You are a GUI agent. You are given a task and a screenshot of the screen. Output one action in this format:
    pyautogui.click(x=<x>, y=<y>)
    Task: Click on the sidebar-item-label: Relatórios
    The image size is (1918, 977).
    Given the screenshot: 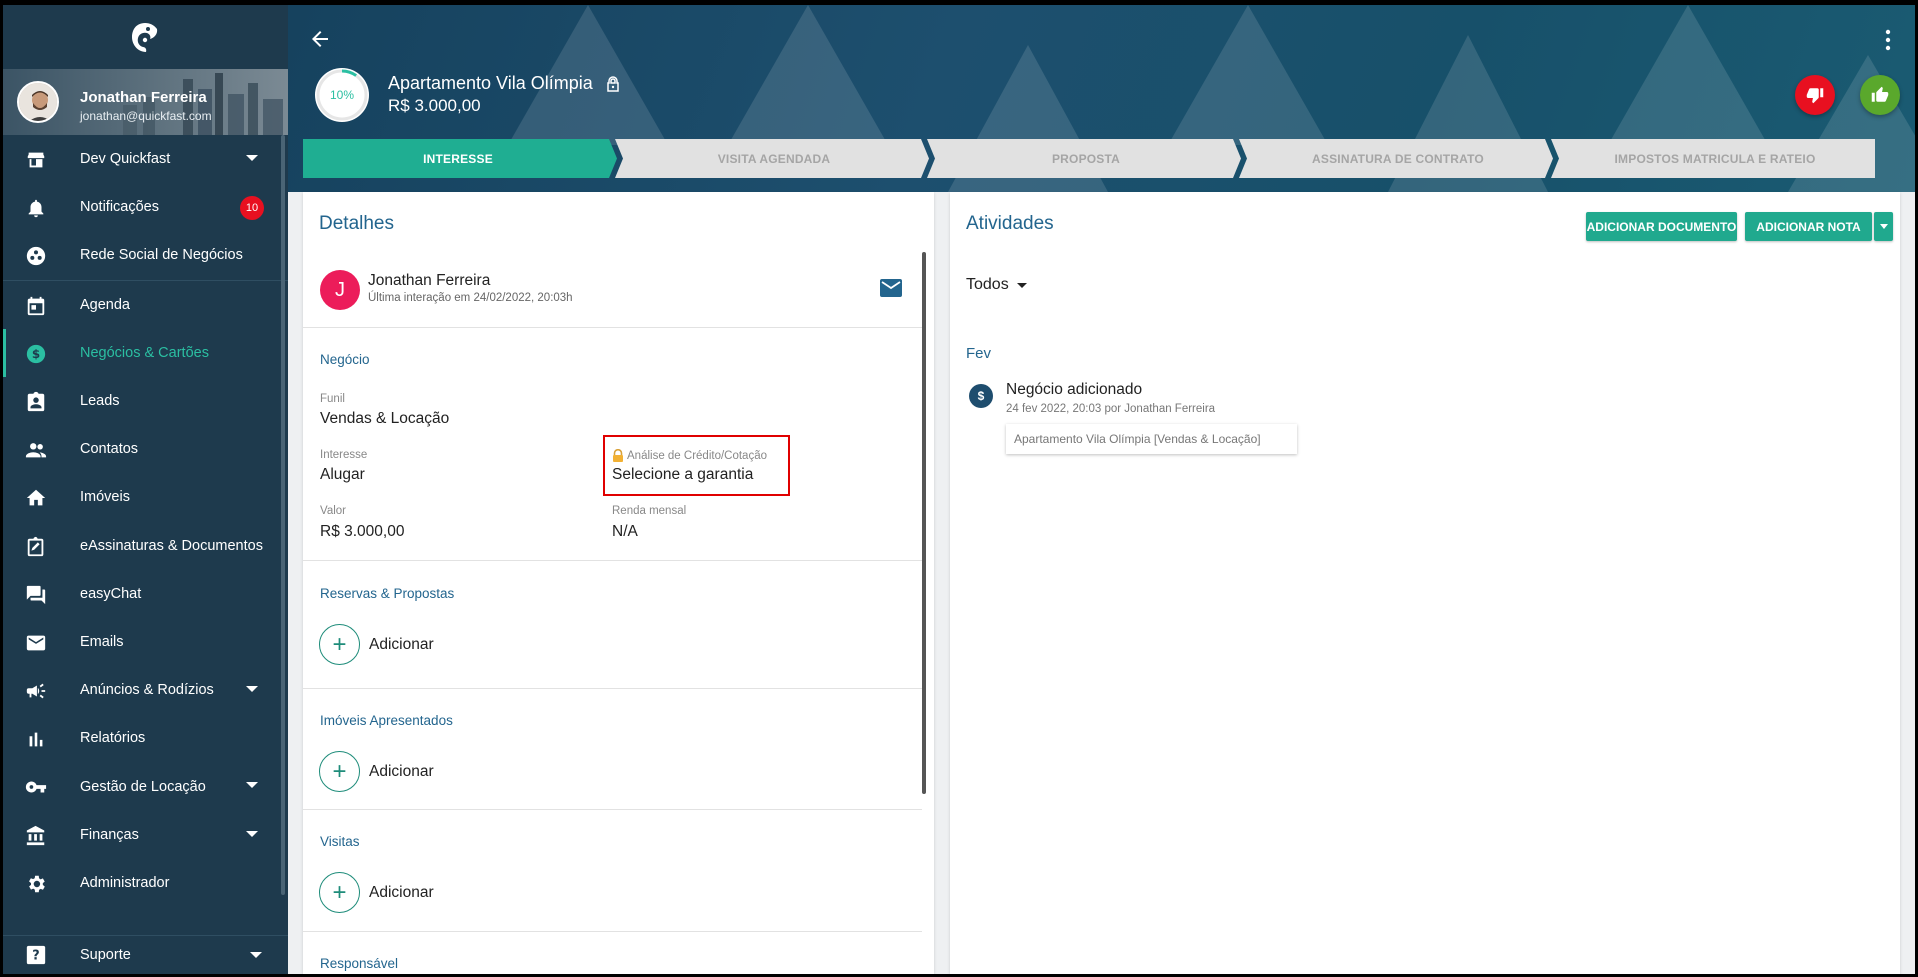 What is the action you would take?
    pyautogui.click(x=113, y=738)
    